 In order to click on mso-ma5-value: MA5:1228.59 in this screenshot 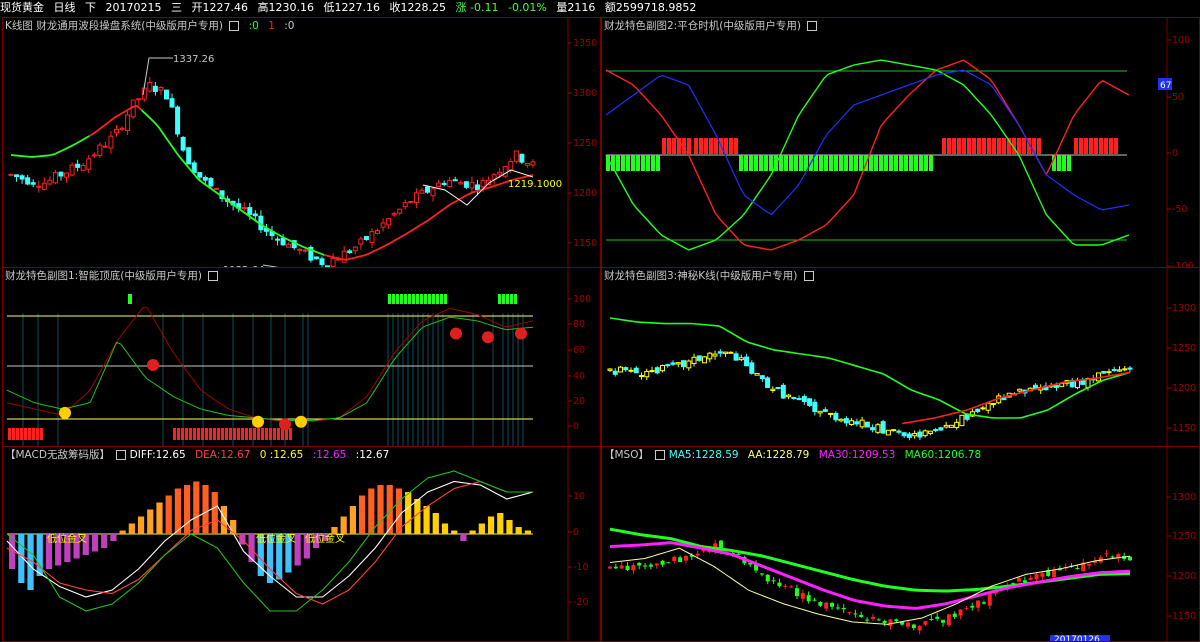, I will do `click(703, 455)`.